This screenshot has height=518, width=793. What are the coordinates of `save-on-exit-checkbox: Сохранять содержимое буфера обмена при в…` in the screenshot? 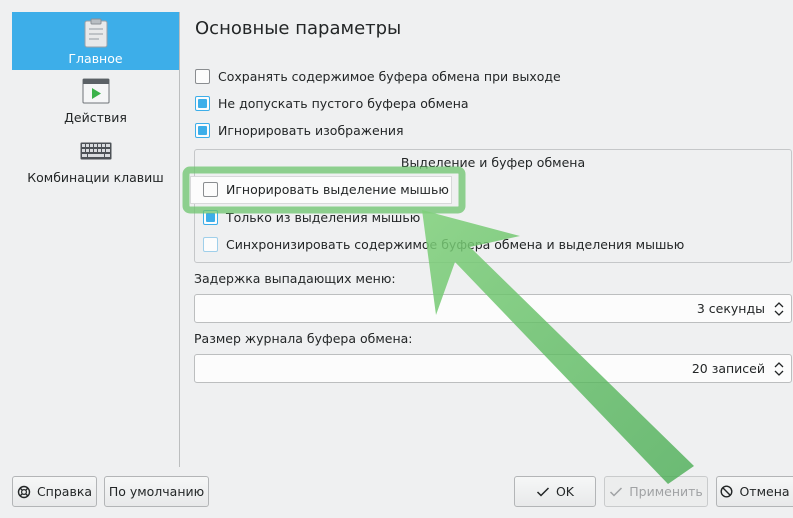 It's located at (378, 76).